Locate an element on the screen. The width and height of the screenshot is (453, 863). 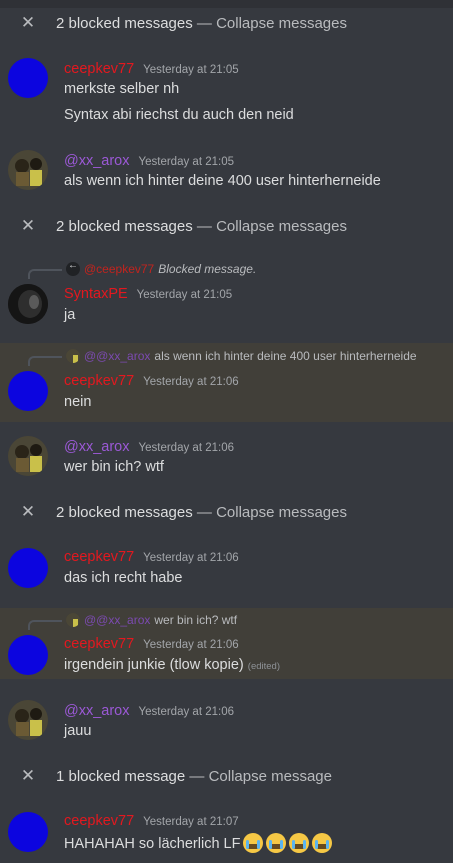
message-text: Syntax abi riechst du auch den neid is located at coordinates (179, 115).